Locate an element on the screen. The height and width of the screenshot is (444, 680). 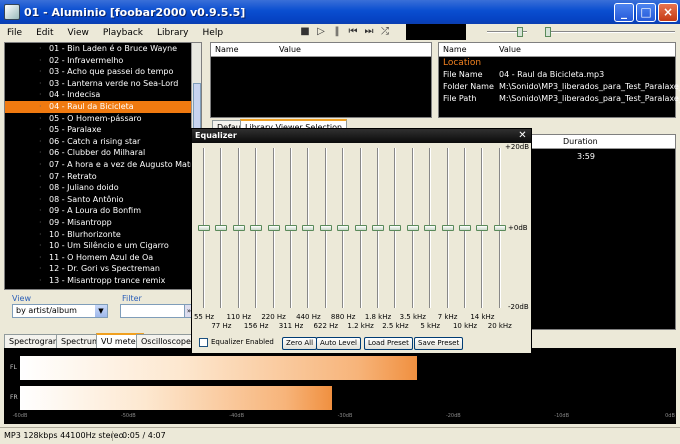
seek-bar is located at coordinates (610, 32).